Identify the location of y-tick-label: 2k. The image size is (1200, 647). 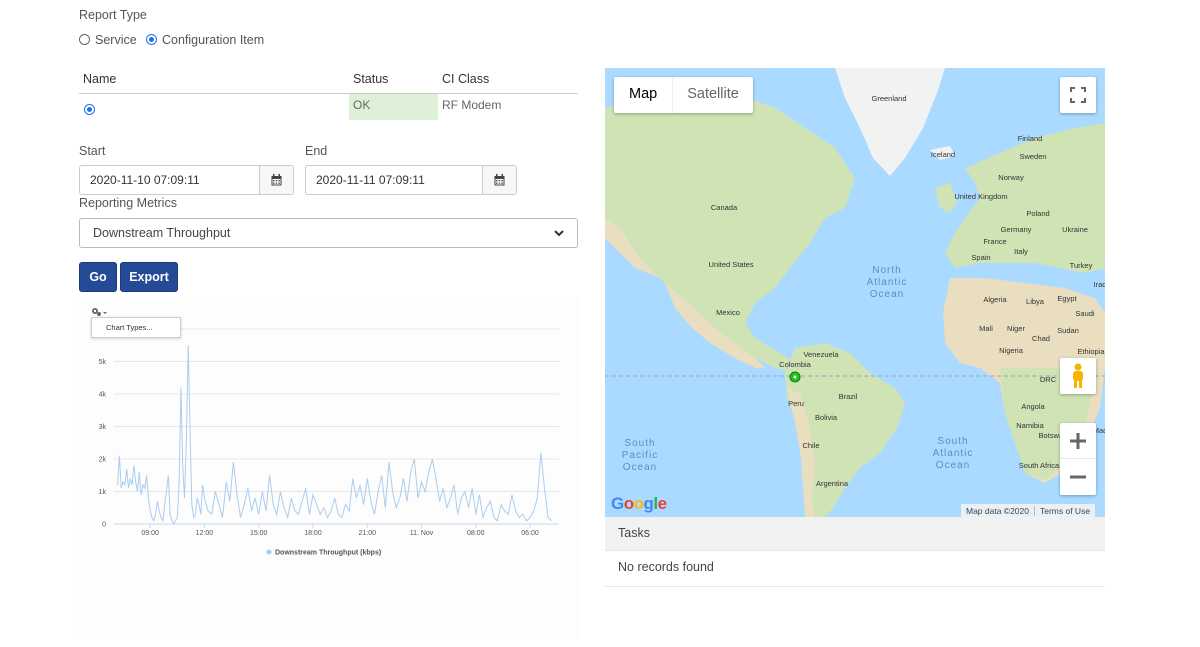
(103, 460).